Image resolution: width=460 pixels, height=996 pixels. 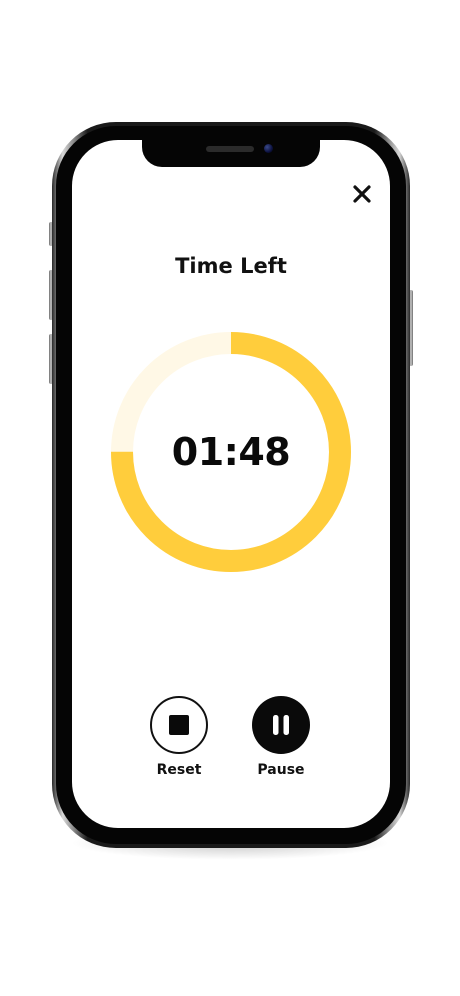 I want to click on close-icon, so click(x=362, y=194).